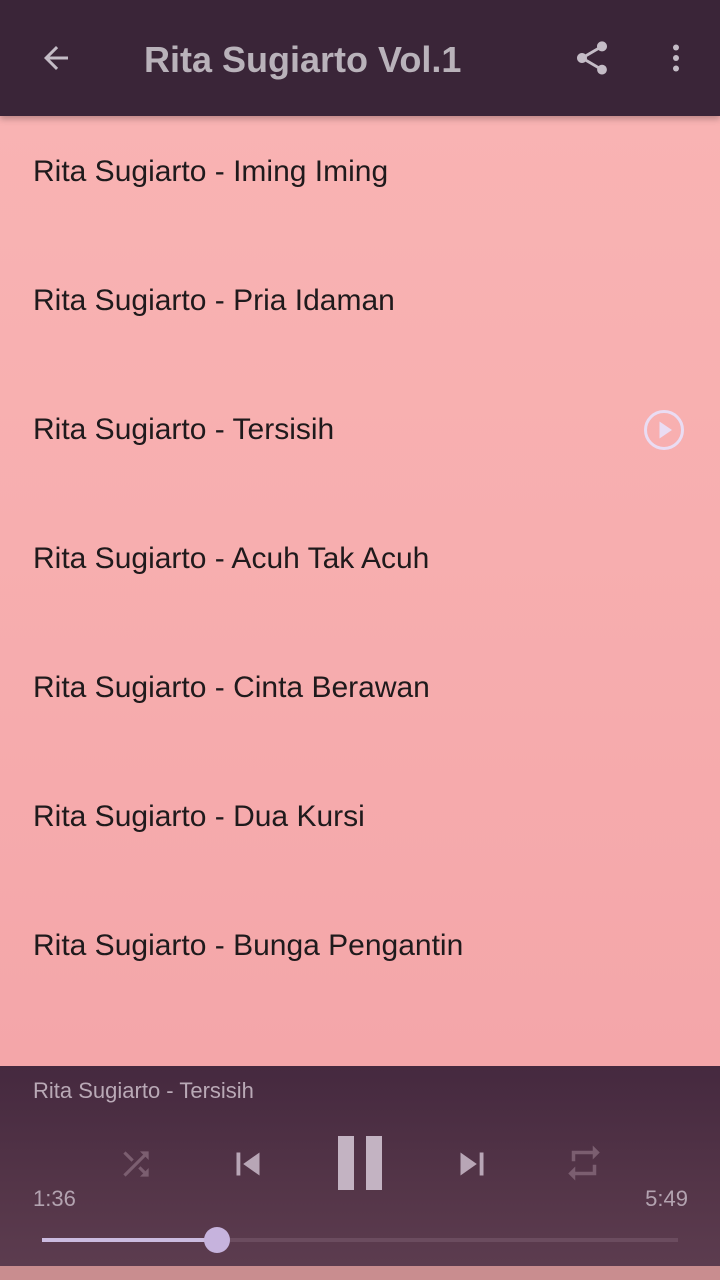 The height and width of the screenshot is (1280, 720). I want to click on song-title: Rita Sugiarto - Pria Idaman, so click(214, 300).